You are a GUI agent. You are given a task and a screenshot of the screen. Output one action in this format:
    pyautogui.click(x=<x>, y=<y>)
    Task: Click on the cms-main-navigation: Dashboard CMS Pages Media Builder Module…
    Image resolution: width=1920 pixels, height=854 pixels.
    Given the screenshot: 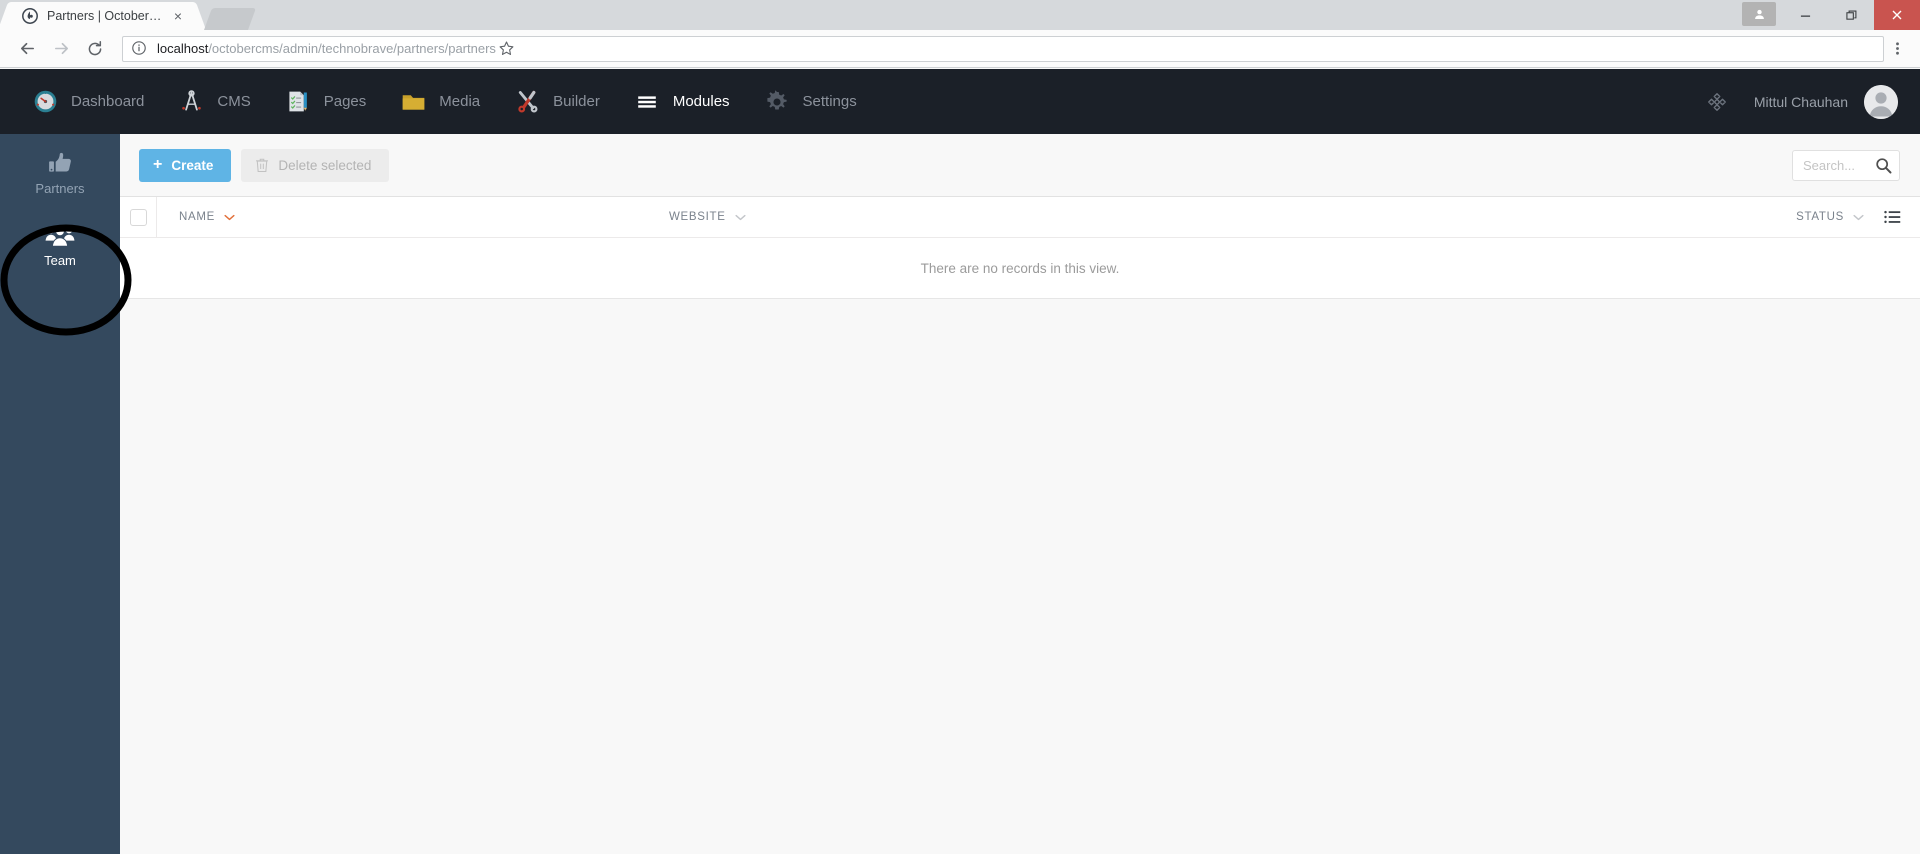 What is the action you would take?
    pyautogui.click(x=960, y=101)
    